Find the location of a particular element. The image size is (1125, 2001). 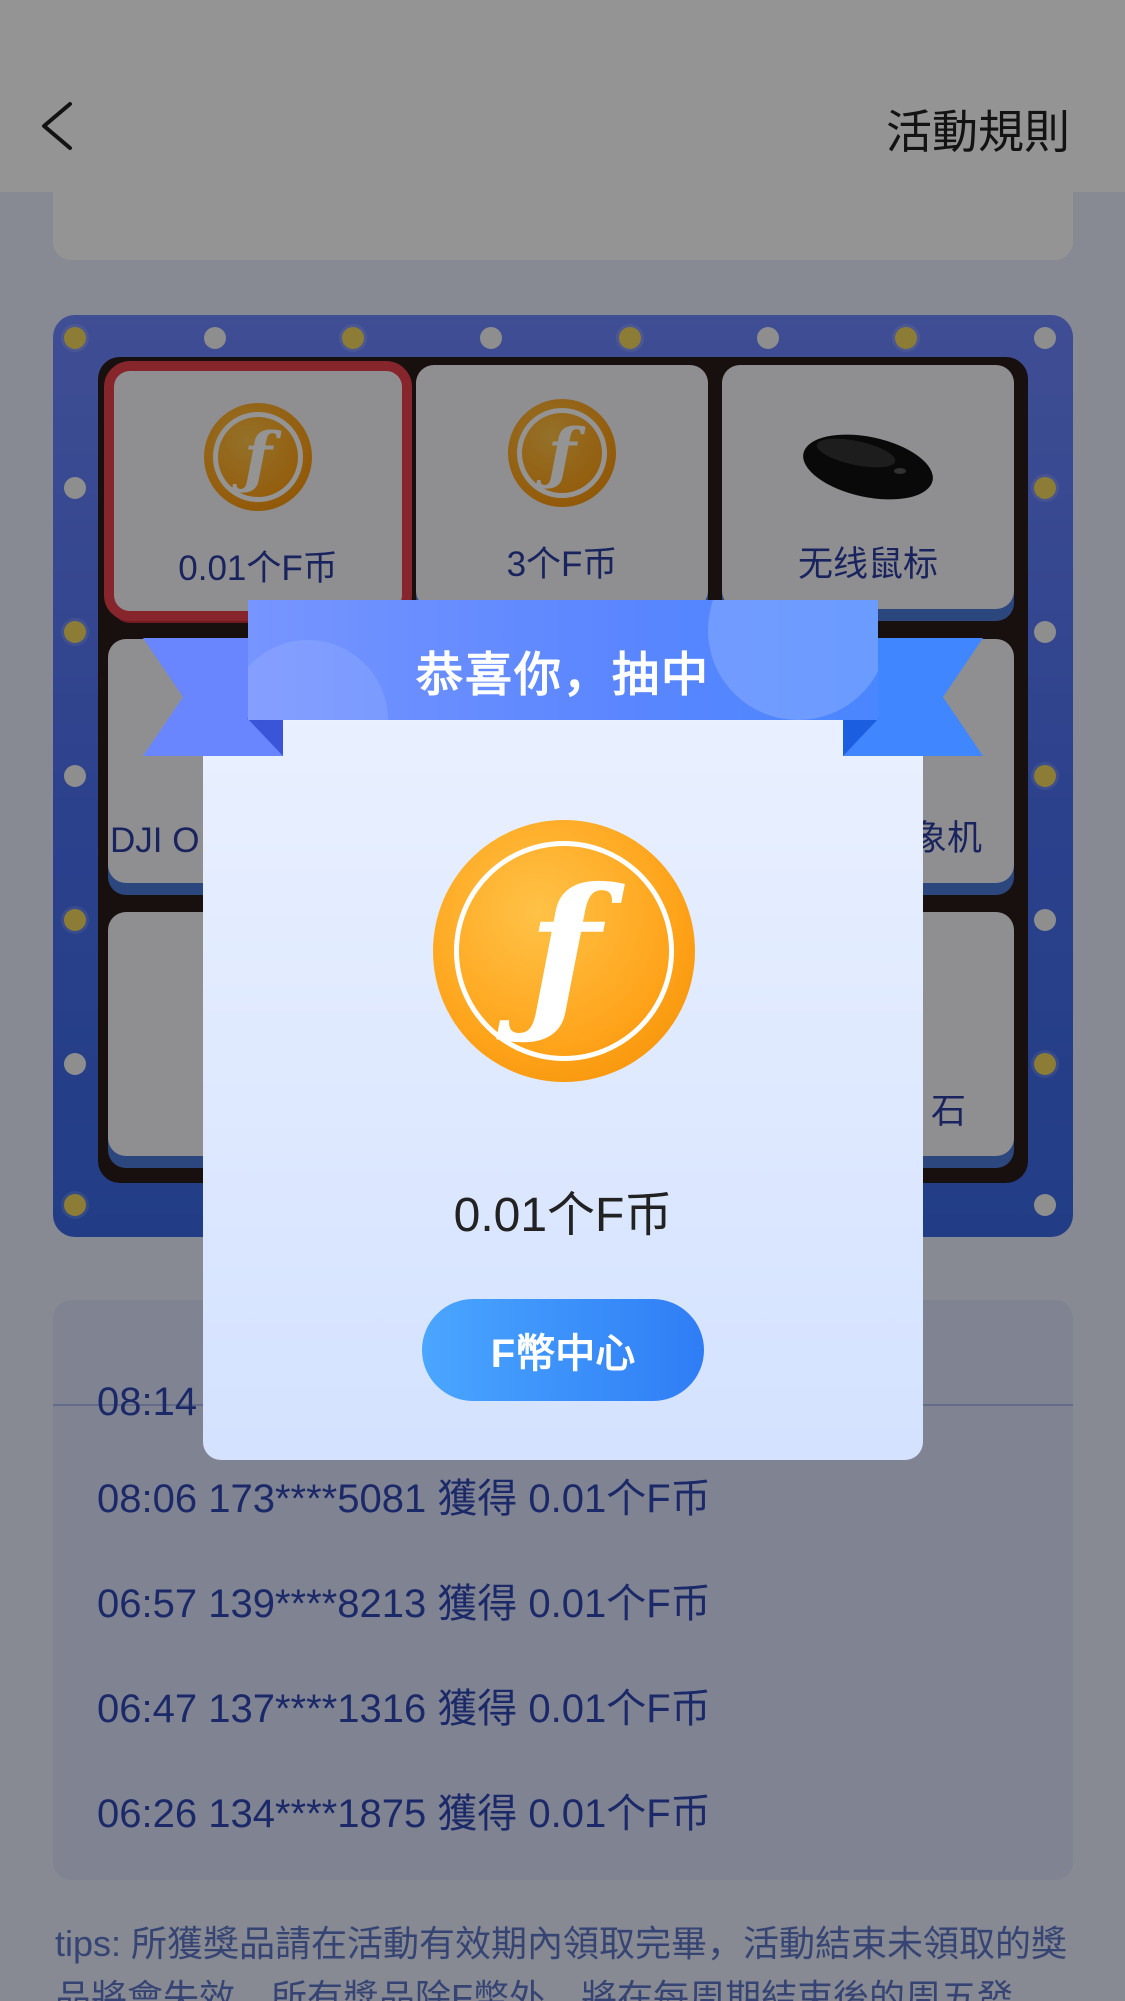

coin-icon: ƒ is located at coordinates (564, 951).